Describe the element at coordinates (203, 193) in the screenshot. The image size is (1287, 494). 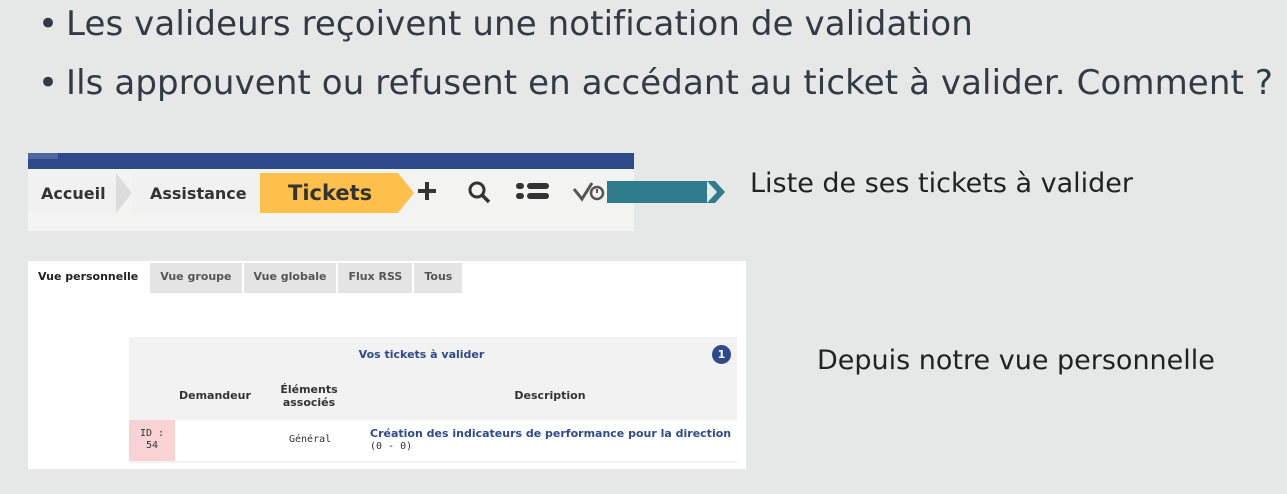
I see `breadcrumb-assistance: Assistance` at that location.